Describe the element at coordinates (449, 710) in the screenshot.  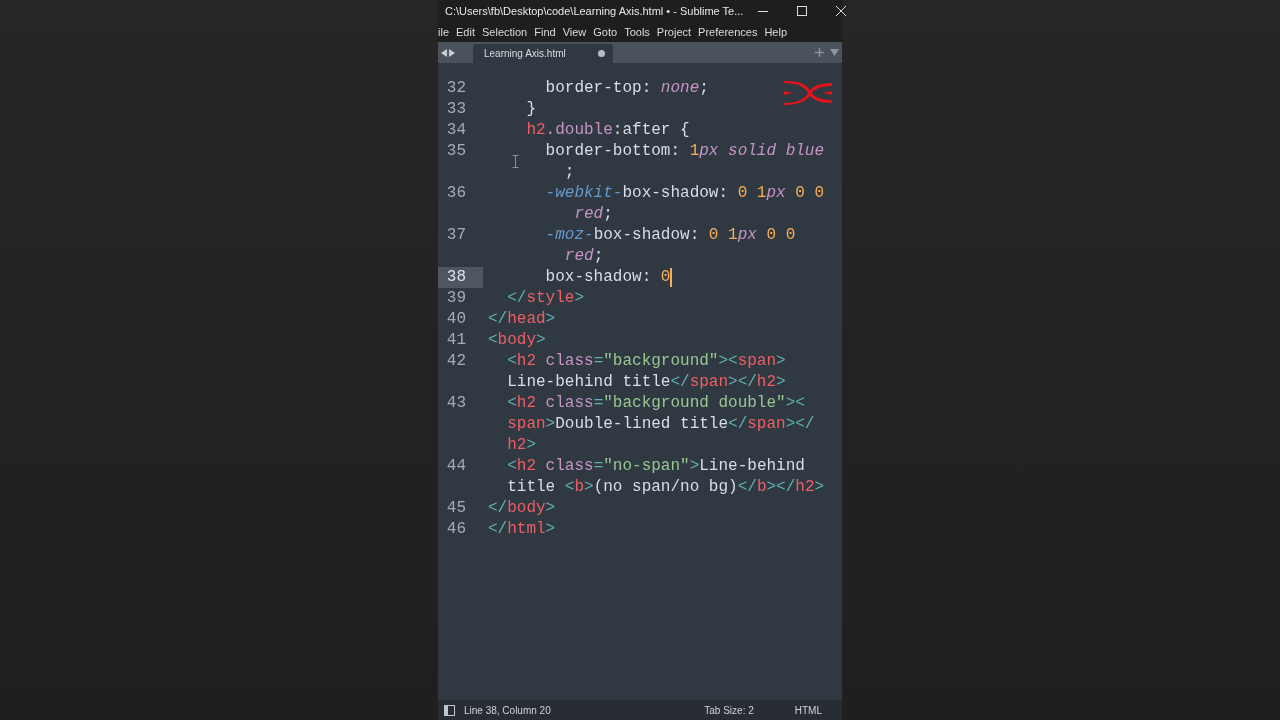
I see `panel-toggle-icon` at that location.